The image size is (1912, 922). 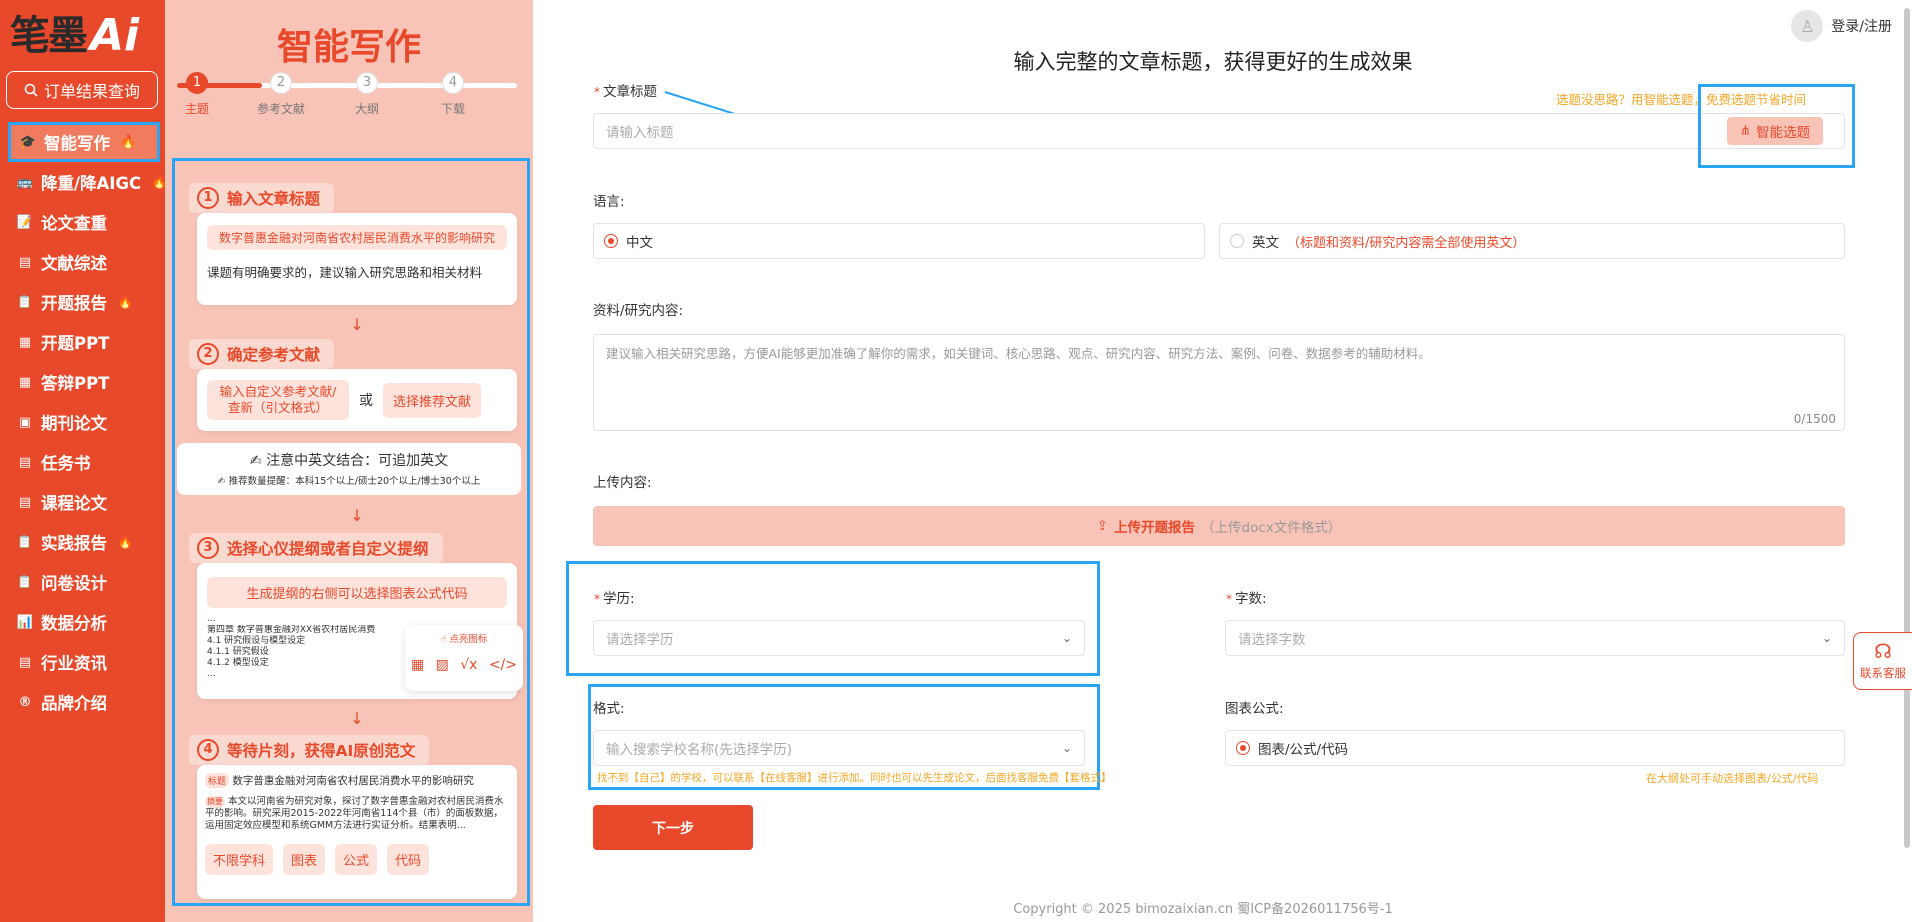 I want to click on sidebar-item: 📋 问卷设计, so click(x=82, y=582).